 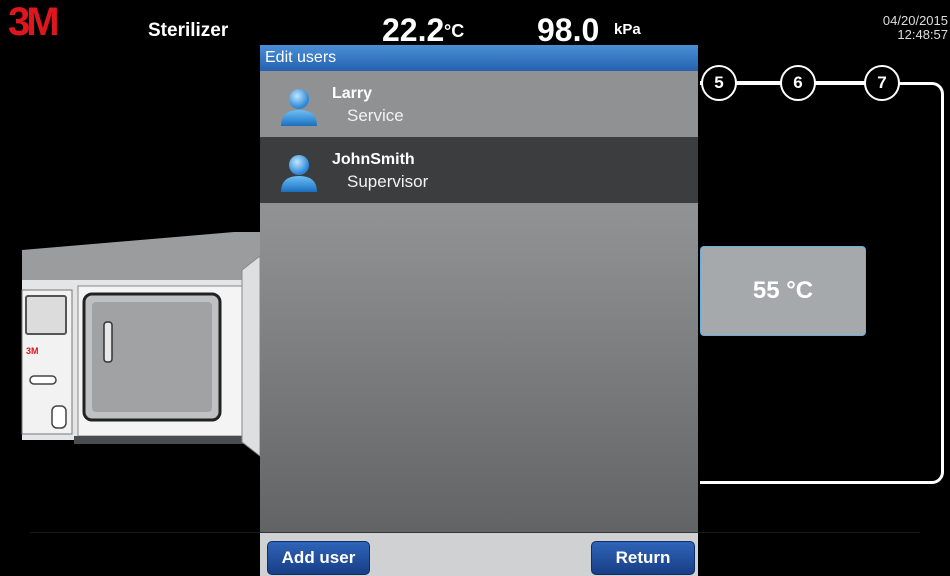 What do you see at coordinates (479, 58) in the screenshot?
I see `dialog-title: Edit users` at bounding box center [479, 58].